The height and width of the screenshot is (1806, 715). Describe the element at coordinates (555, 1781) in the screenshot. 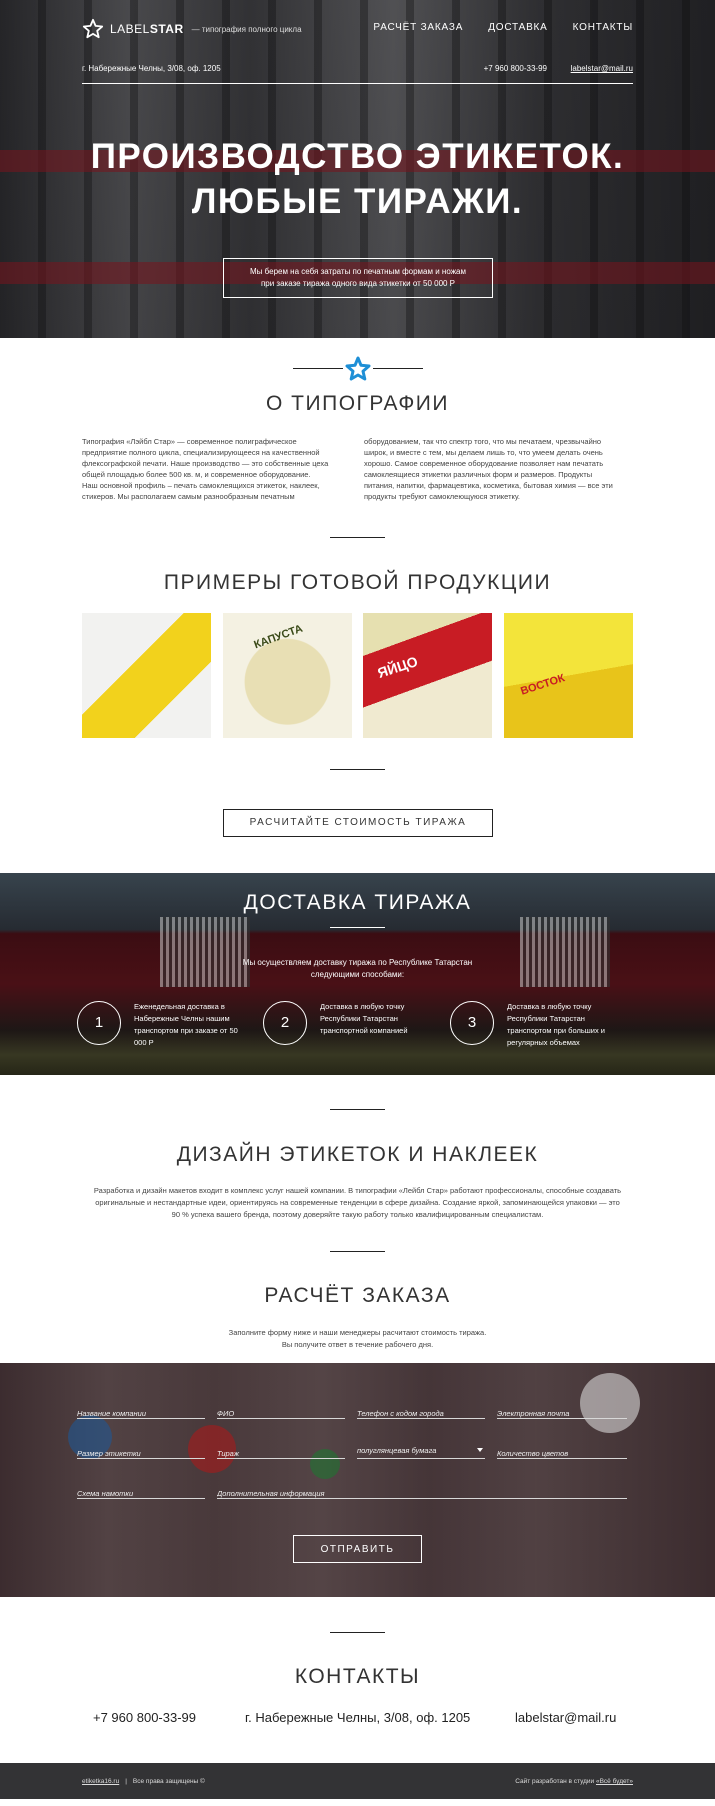

I see `footer-dev-text: Сайт разработан в студии` at that location.